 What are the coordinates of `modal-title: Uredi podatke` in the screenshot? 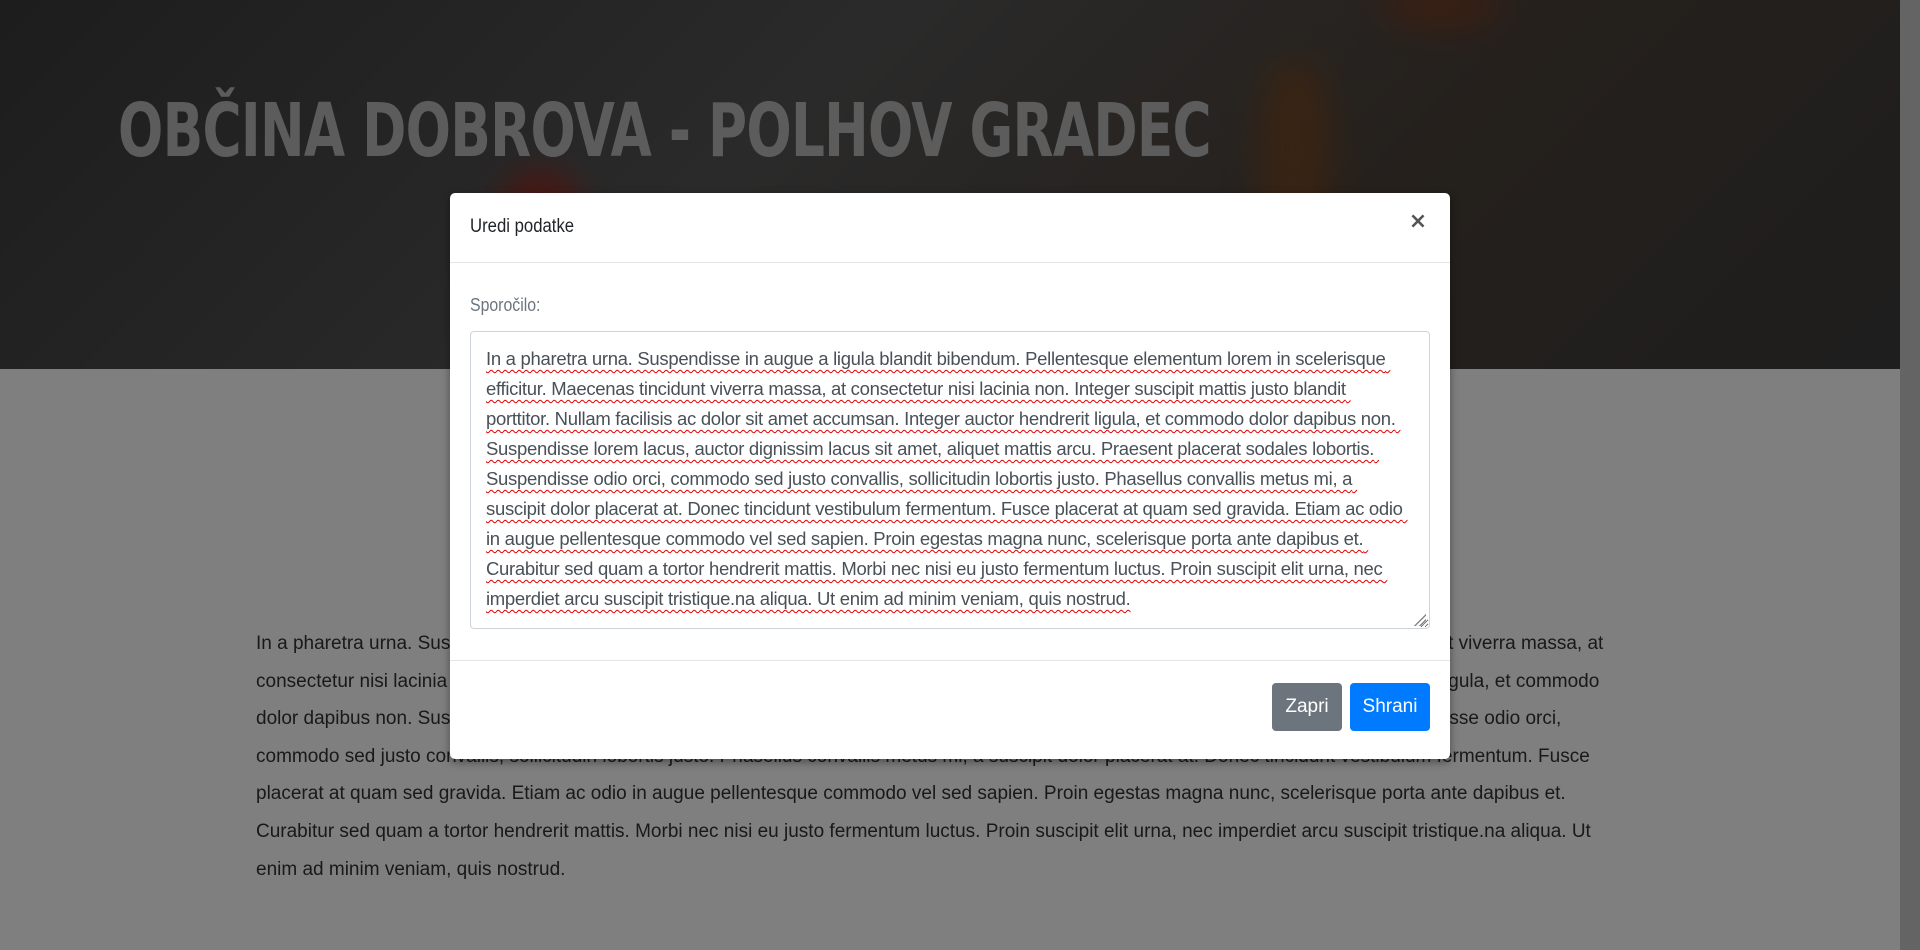 It's located at (522, 226).